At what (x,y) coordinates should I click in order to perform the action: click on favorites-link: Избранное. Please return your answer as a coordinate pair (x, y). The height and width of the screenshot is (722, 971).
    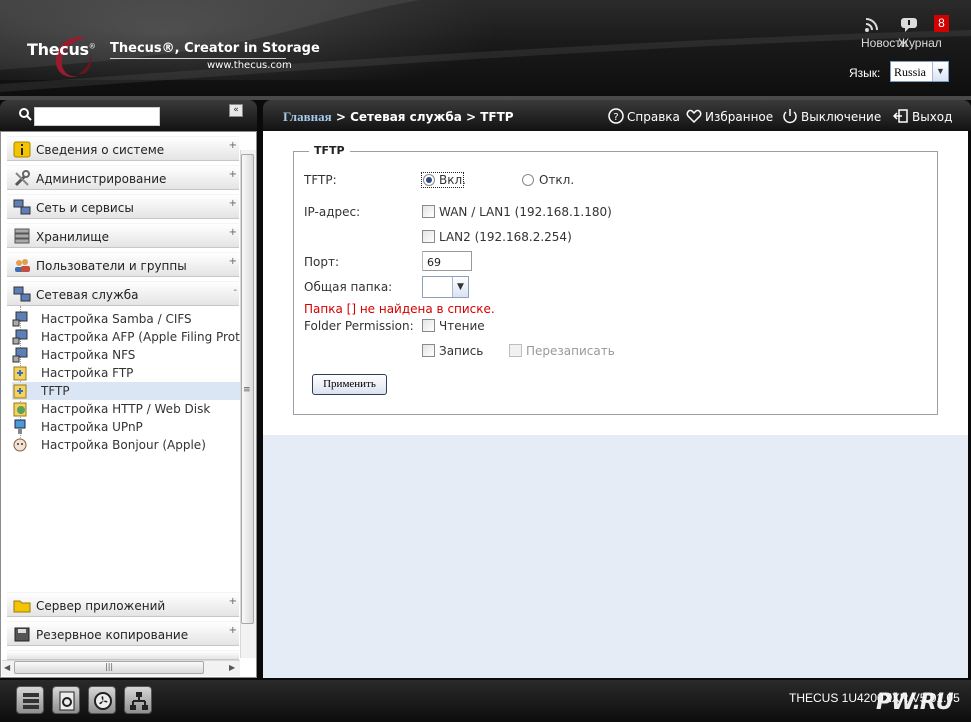
    Looking at the image, I should click on (729, 116).